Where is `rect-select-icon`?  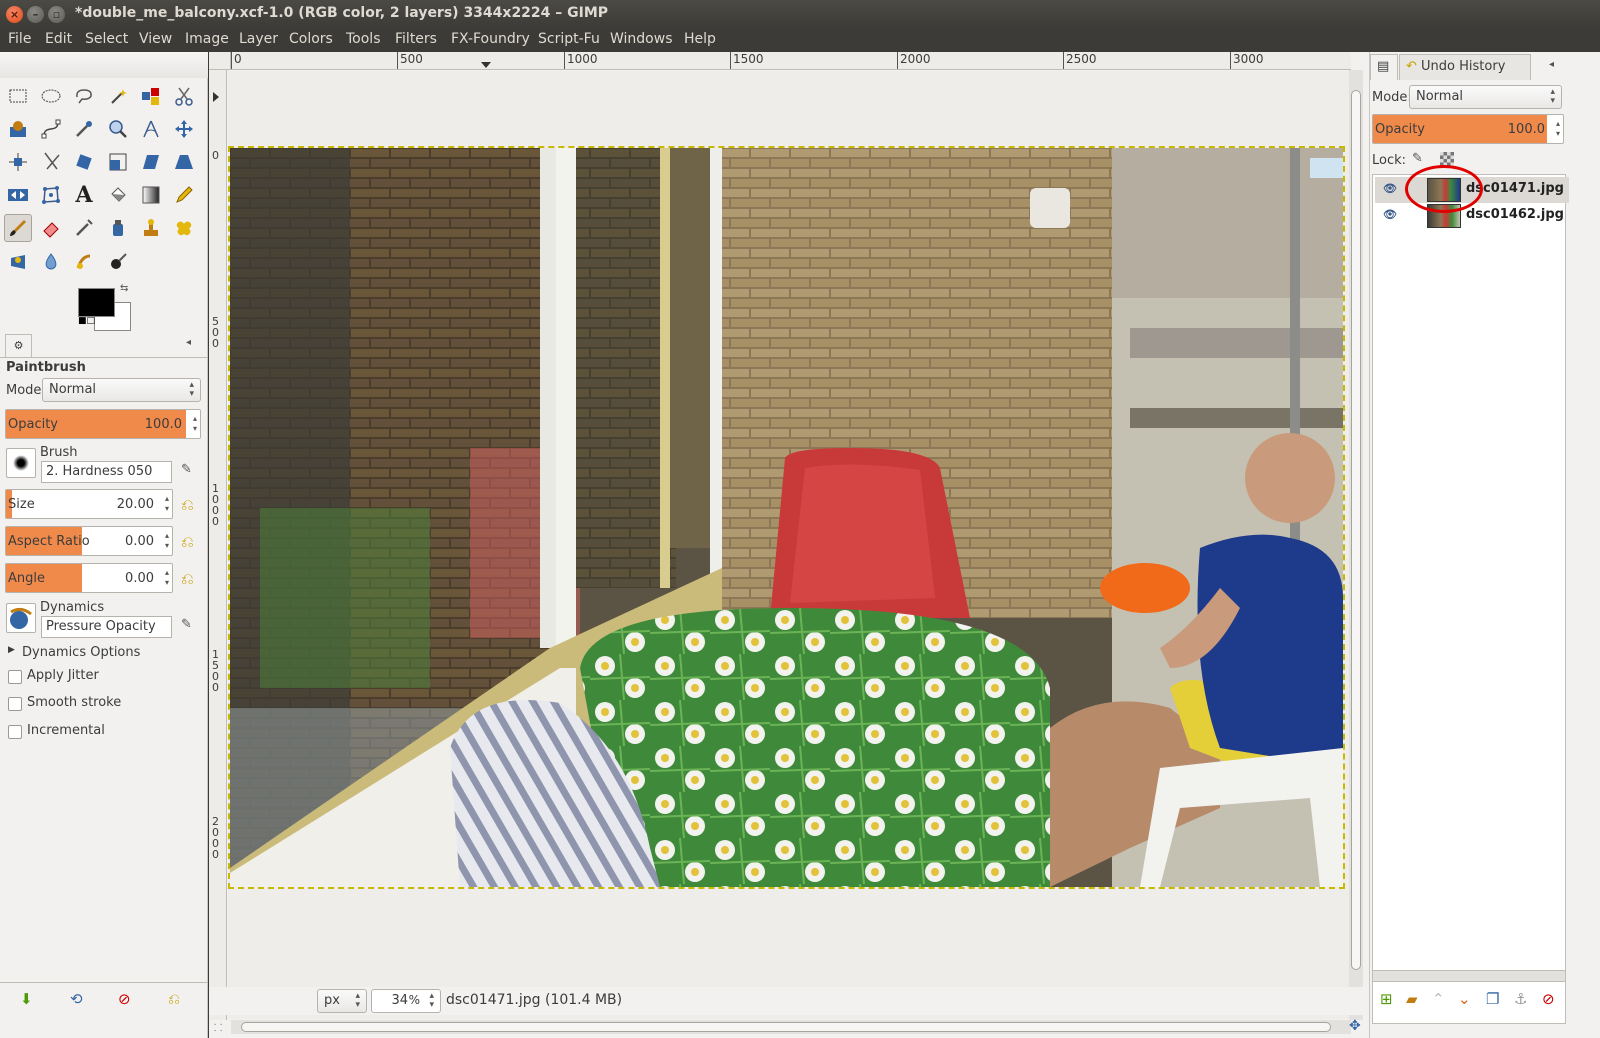 rect-select-icon is located at coordinates (18, 96).